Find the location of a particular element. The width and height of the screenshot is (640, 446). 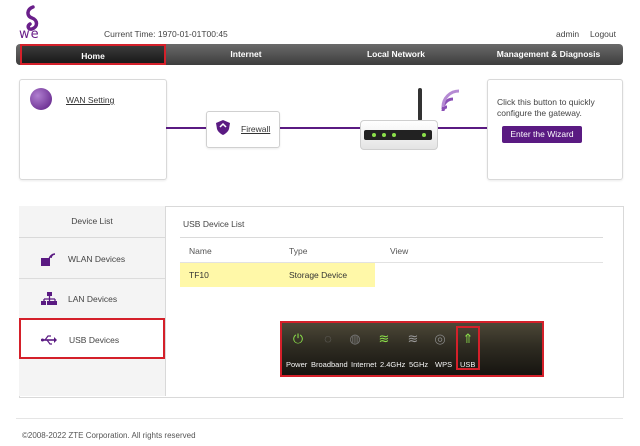

admin-user: admin is located at coordinates (567, 34).